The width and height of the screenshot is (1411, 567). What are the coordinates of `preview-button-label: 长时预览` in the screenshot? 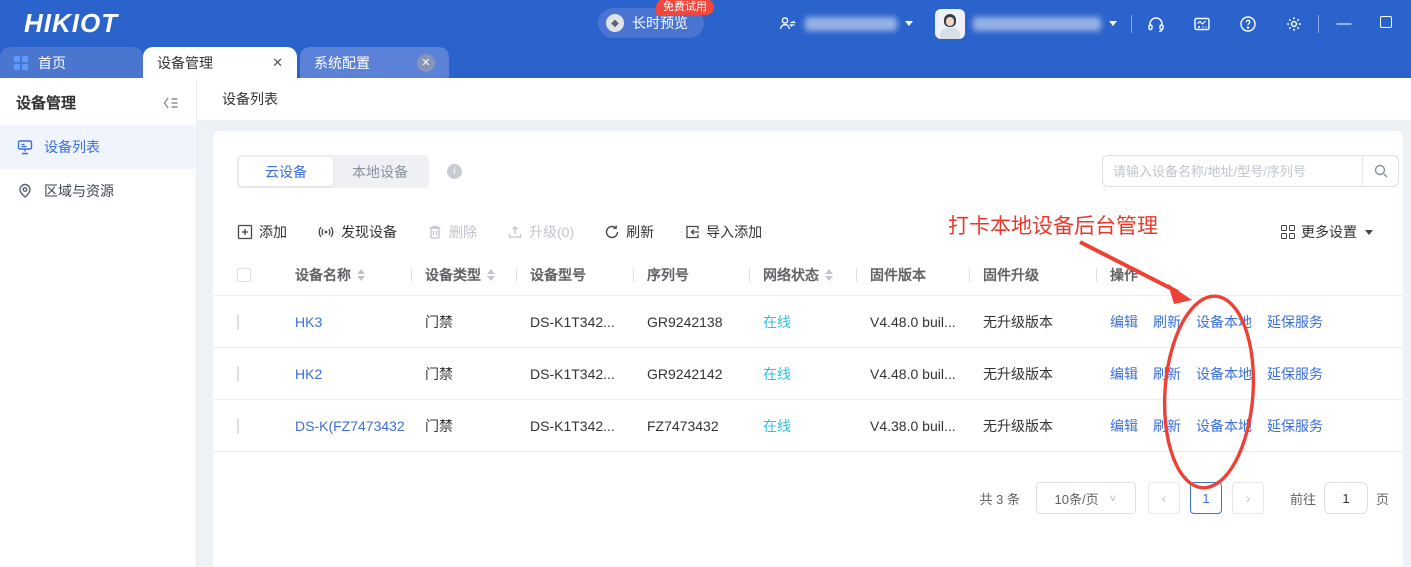 It's located at (660, 23).